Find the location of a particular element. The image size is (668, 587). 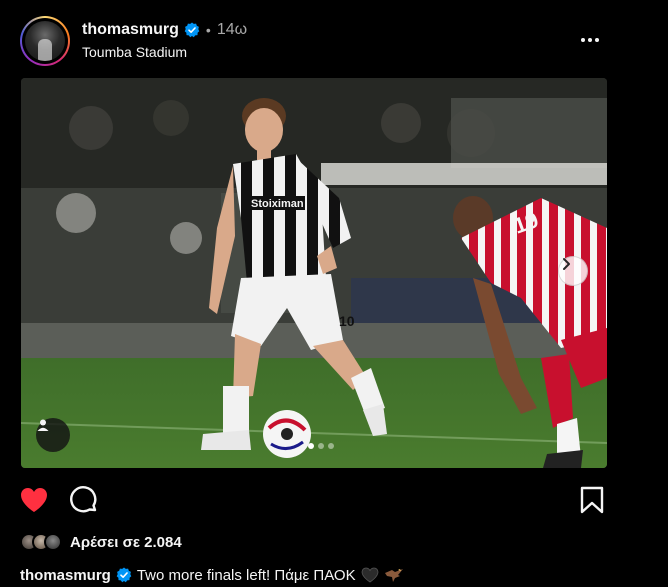

carousel-next-button is located at coordinates (573, 271).